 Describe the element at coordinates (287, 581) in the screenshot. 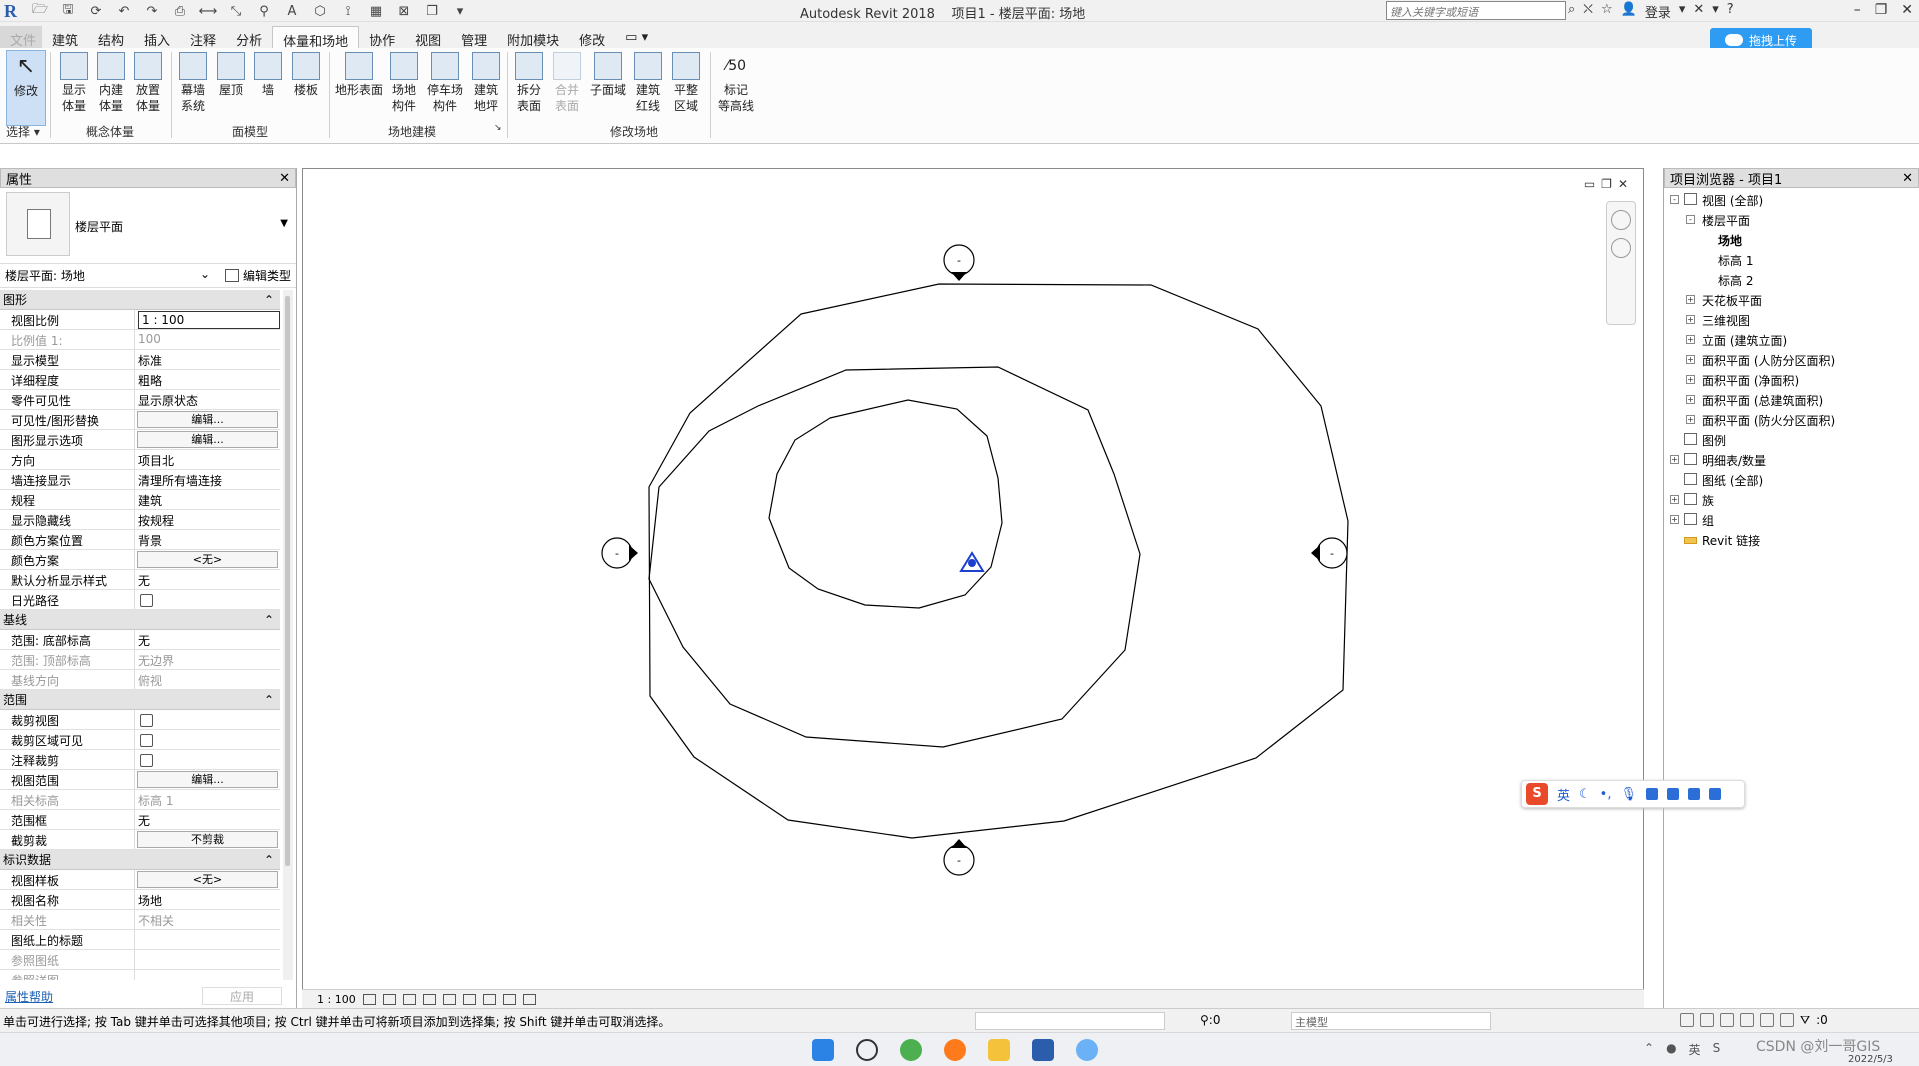

I see `scroll-thumb` at that location.